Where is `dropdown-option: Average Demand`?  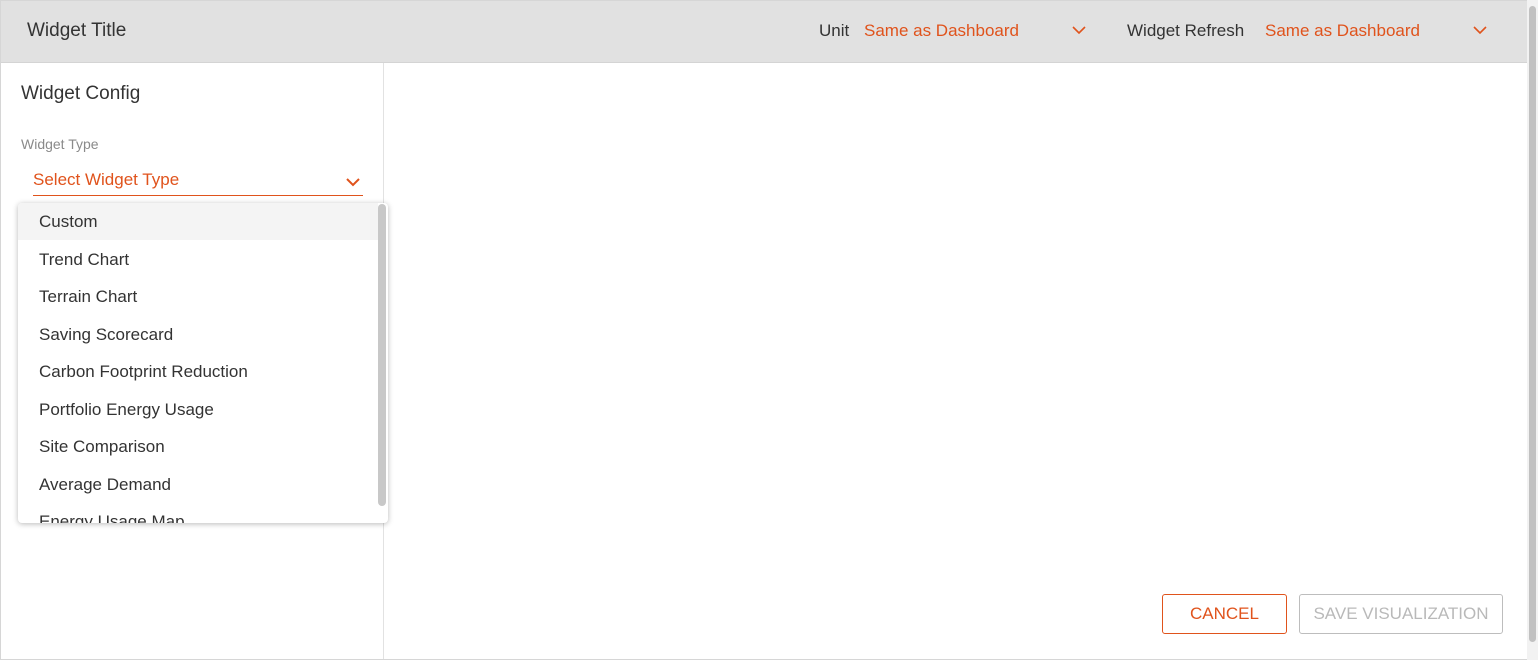
dropdown-option: Average Demand is located at coordinates (198, 484).